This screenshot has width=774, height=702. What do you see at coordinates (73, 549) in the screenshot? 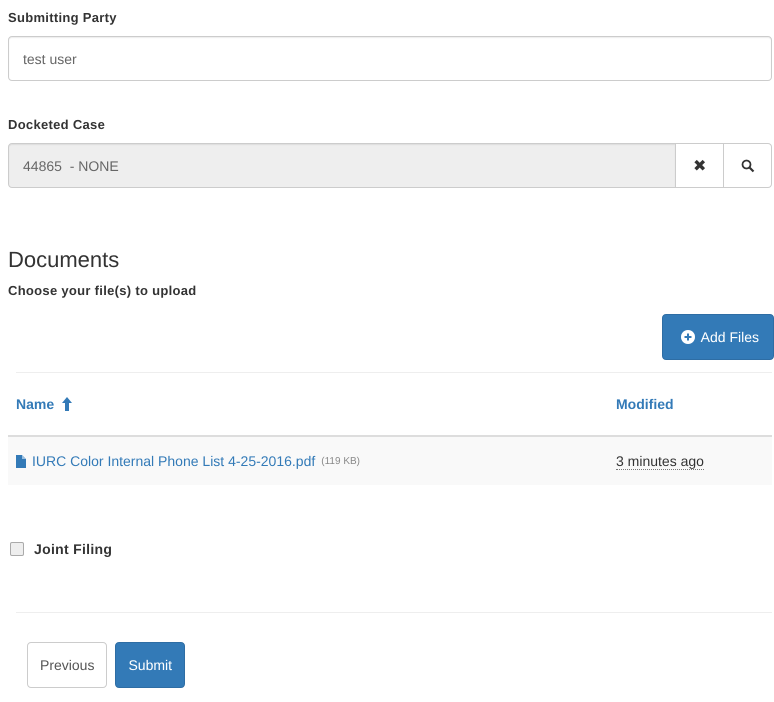
I see `checkbox-label: Joint Filing` at bounding box center [73, 549].